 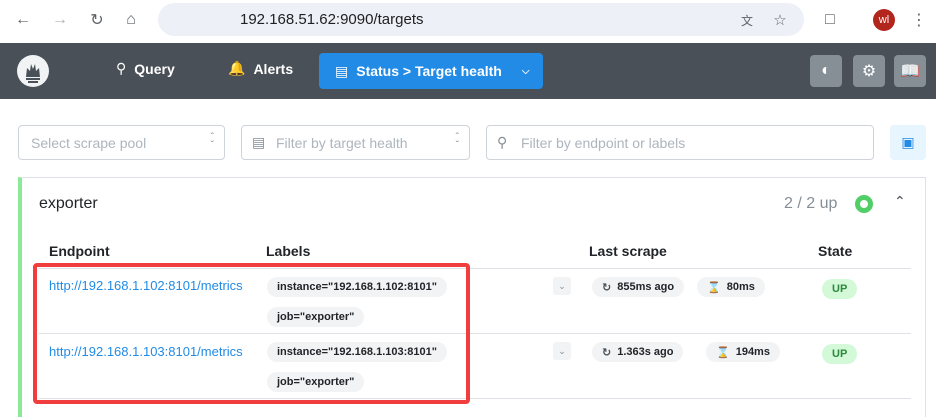 I want to click on back-icon: ←, so click(x=23, y=20).